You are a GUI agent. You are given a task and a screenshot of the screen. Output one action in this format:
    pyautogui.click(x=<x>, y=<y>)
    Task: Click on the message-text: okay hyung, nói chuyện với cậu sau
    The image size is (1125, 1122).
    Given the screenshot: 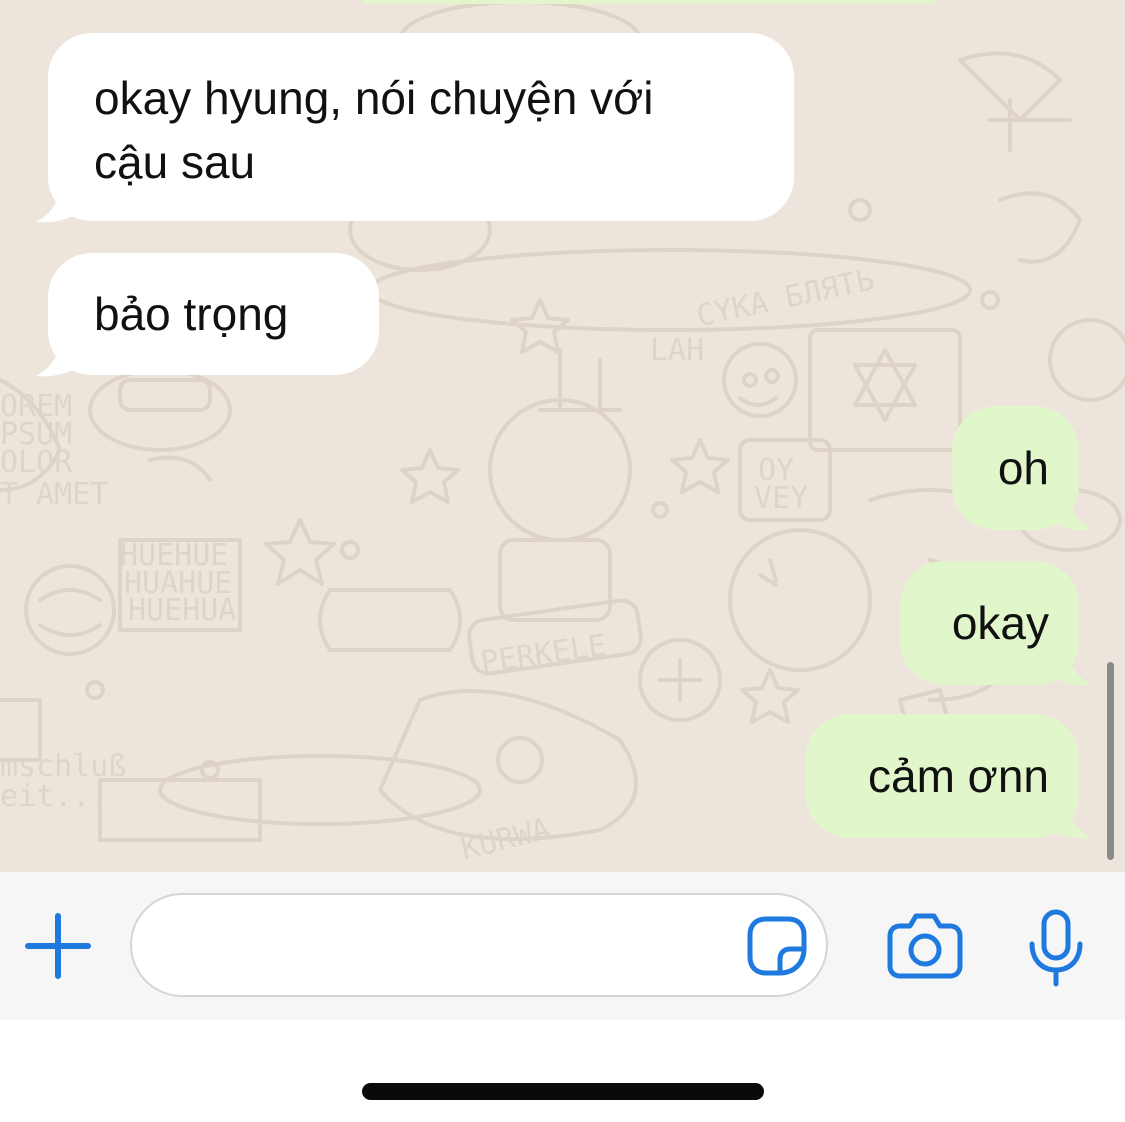 What is the action you would take?
    pyautogui.click(x=374, y=130)
    